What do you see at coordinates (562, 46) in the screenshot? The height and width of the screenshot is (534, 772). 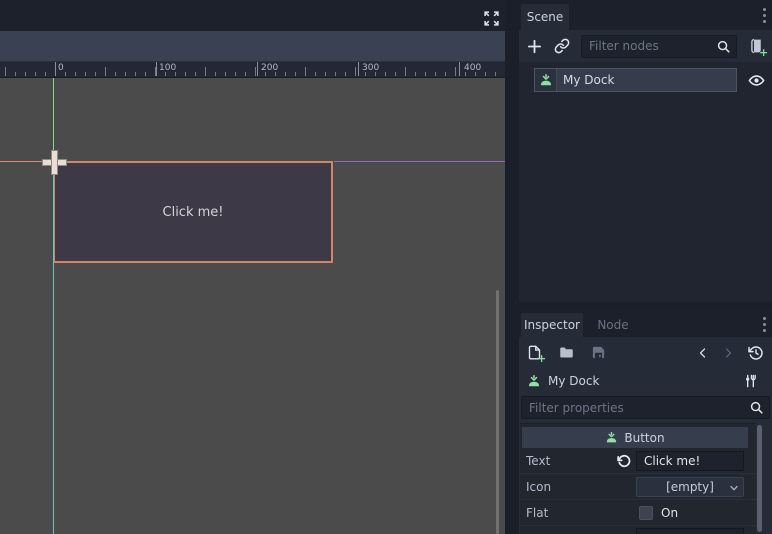 I see `instance-scene-link-icon` at bounding box center [562, 46].